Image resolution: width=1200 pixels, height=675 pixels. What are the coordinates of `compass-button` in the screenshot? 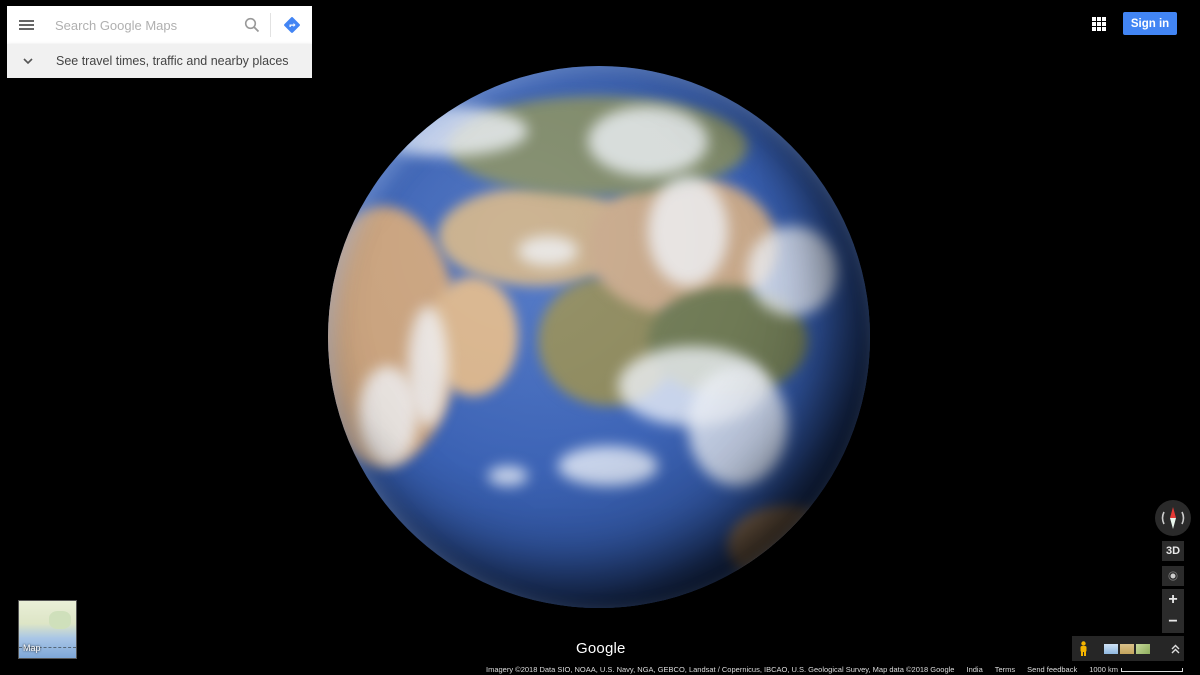 It's located at (1173, 518).